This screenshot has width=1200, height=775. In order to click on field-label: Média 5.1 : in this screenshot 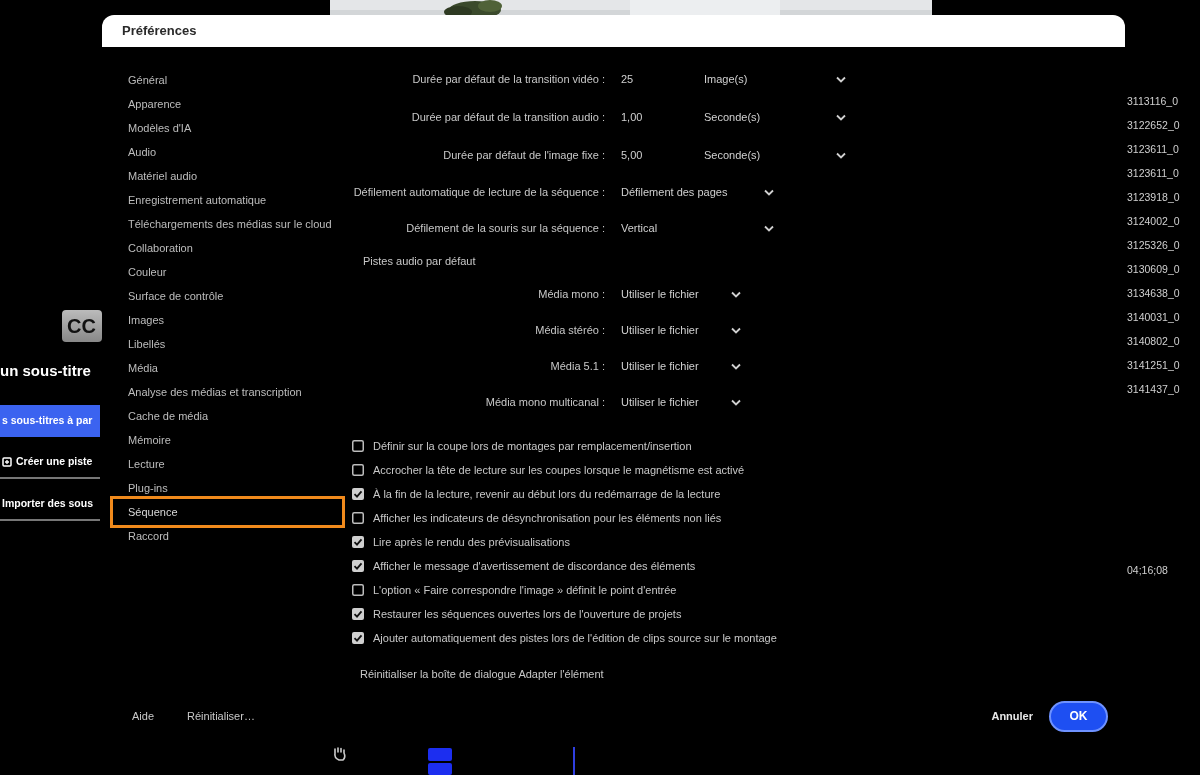, I will do `click(577, 366)`.